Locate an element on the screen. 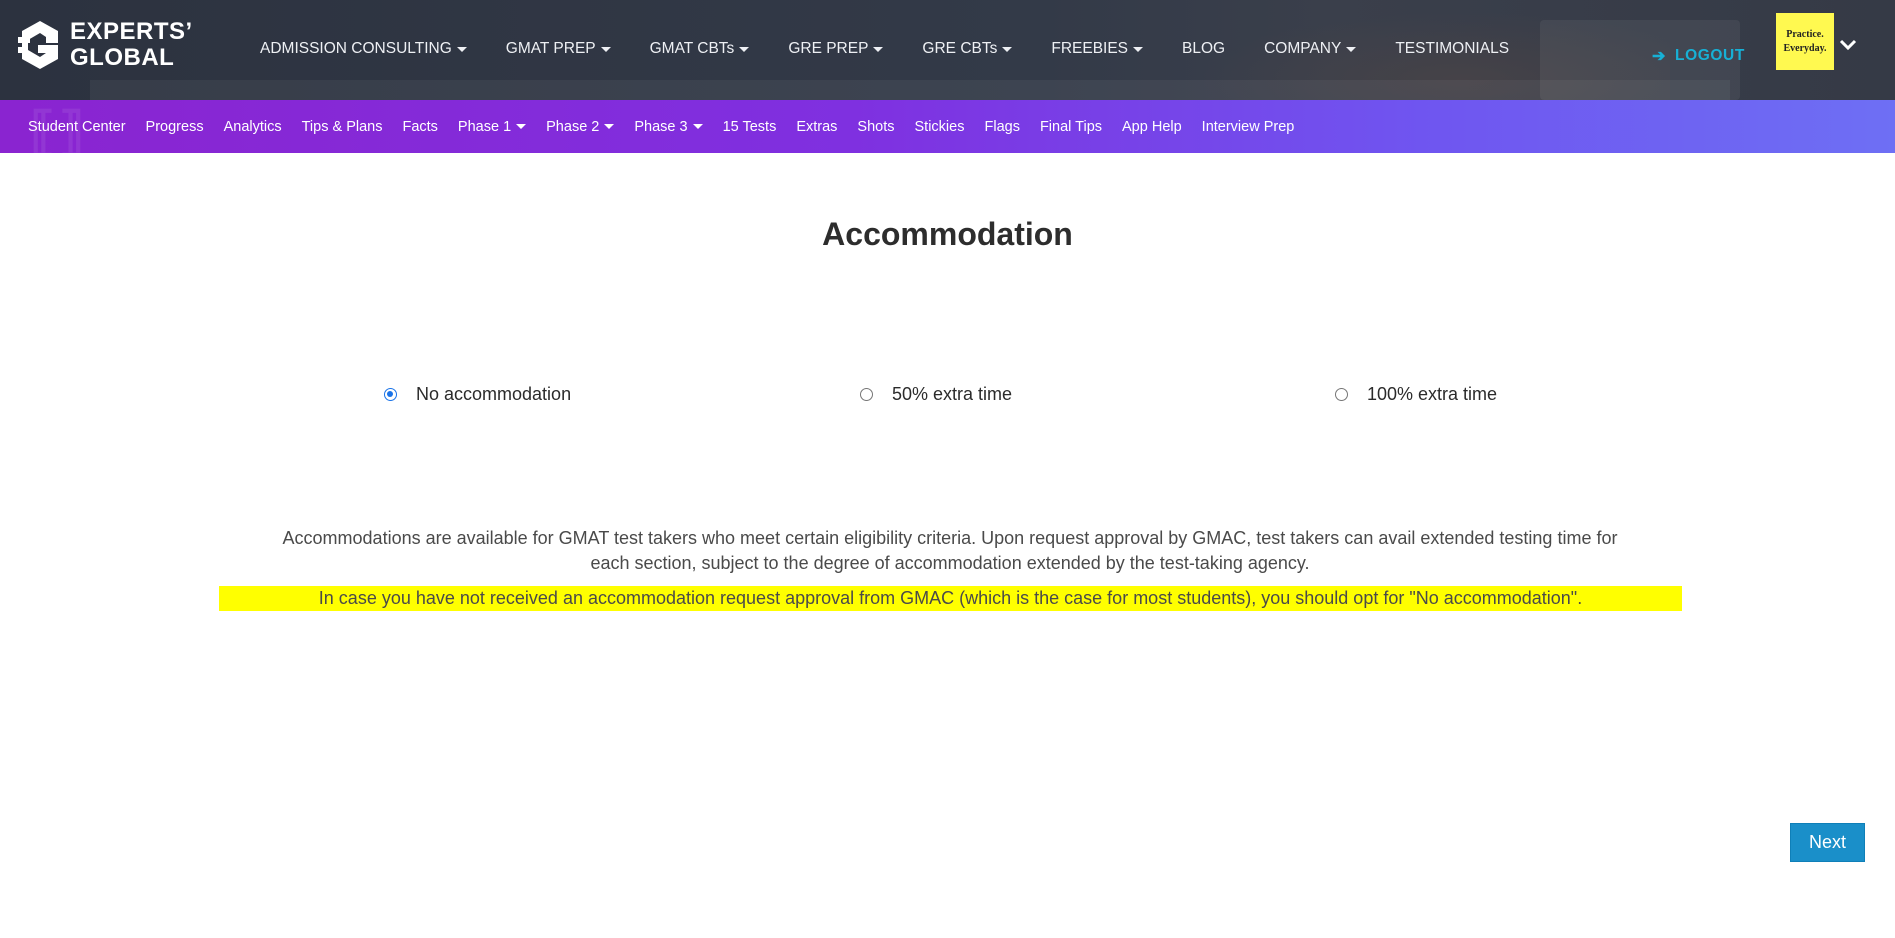 The width and height of the screenshot is (1895, 938). main-nav-label: TESTIMONIALS is located at coordinates (1452, 48).